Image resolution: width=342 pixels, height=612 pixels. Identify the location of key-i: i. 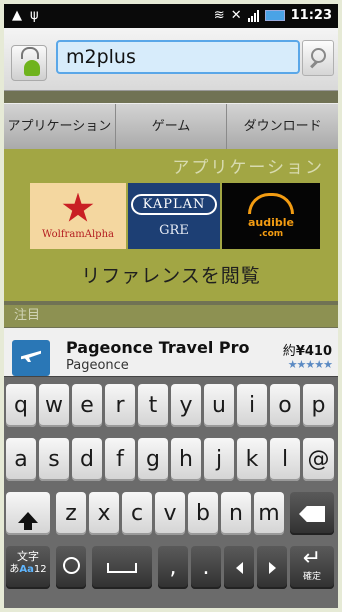
(252, 405).